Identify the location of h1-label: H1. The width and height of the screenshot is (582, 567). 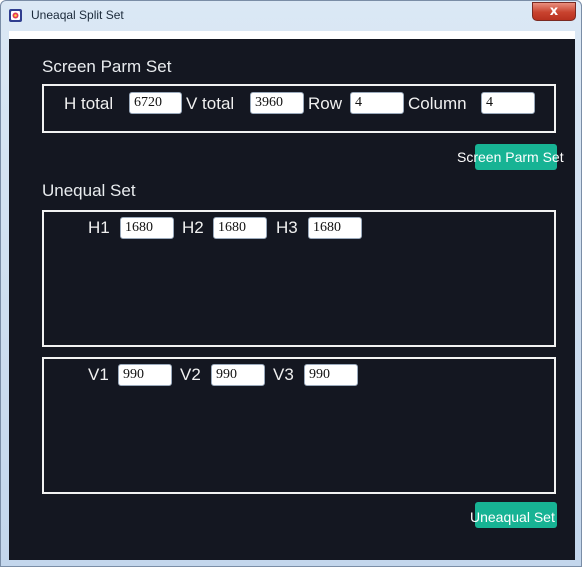
(99, 227).